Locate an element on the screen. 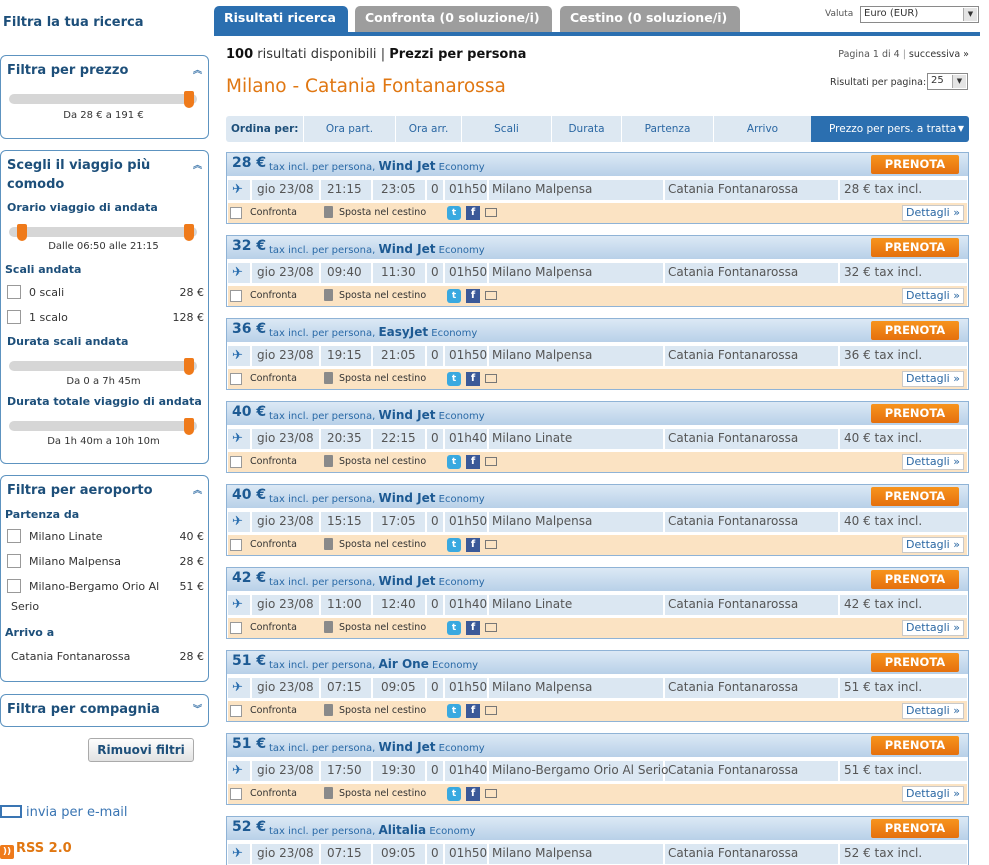 This screenshot has width=989, height=865. outbound-time-slider is located at coordinates (103, 232).